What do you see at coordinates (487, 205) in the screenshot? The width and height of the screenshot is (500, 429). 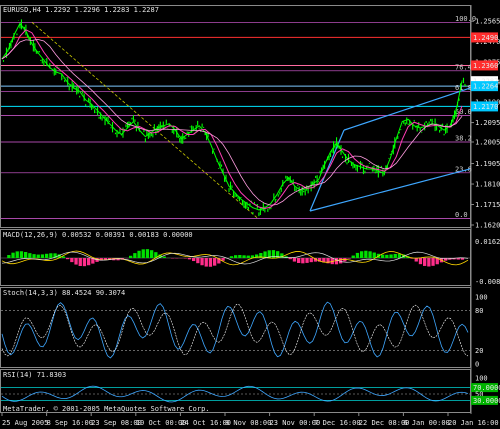 I see `price-tick-label: 1.1715` at bounding box center [487, 205].